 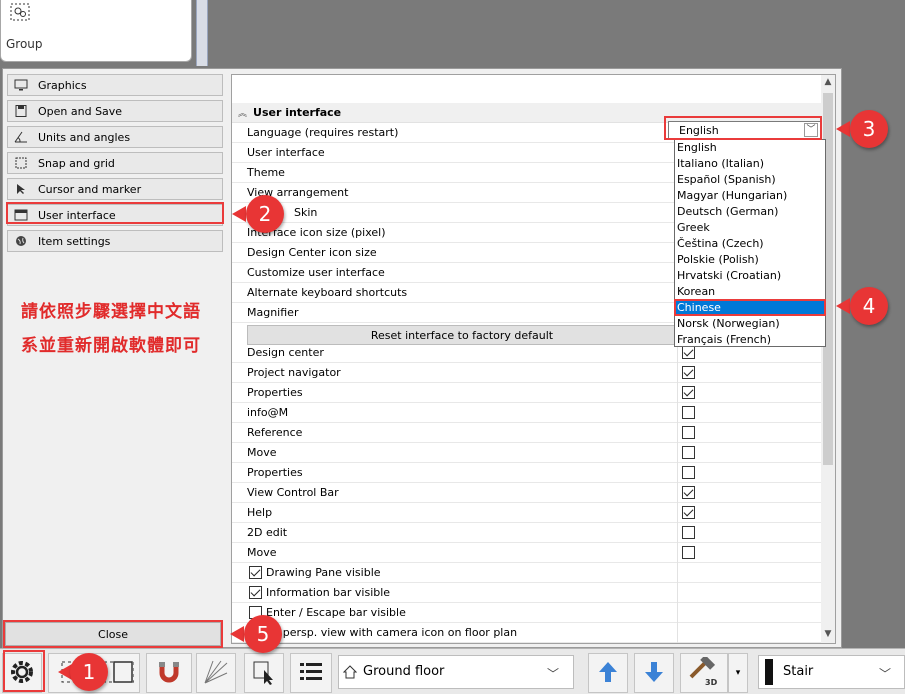 I want to click on 3d-build-dropdown: ▾, so click(x=738, y=673).